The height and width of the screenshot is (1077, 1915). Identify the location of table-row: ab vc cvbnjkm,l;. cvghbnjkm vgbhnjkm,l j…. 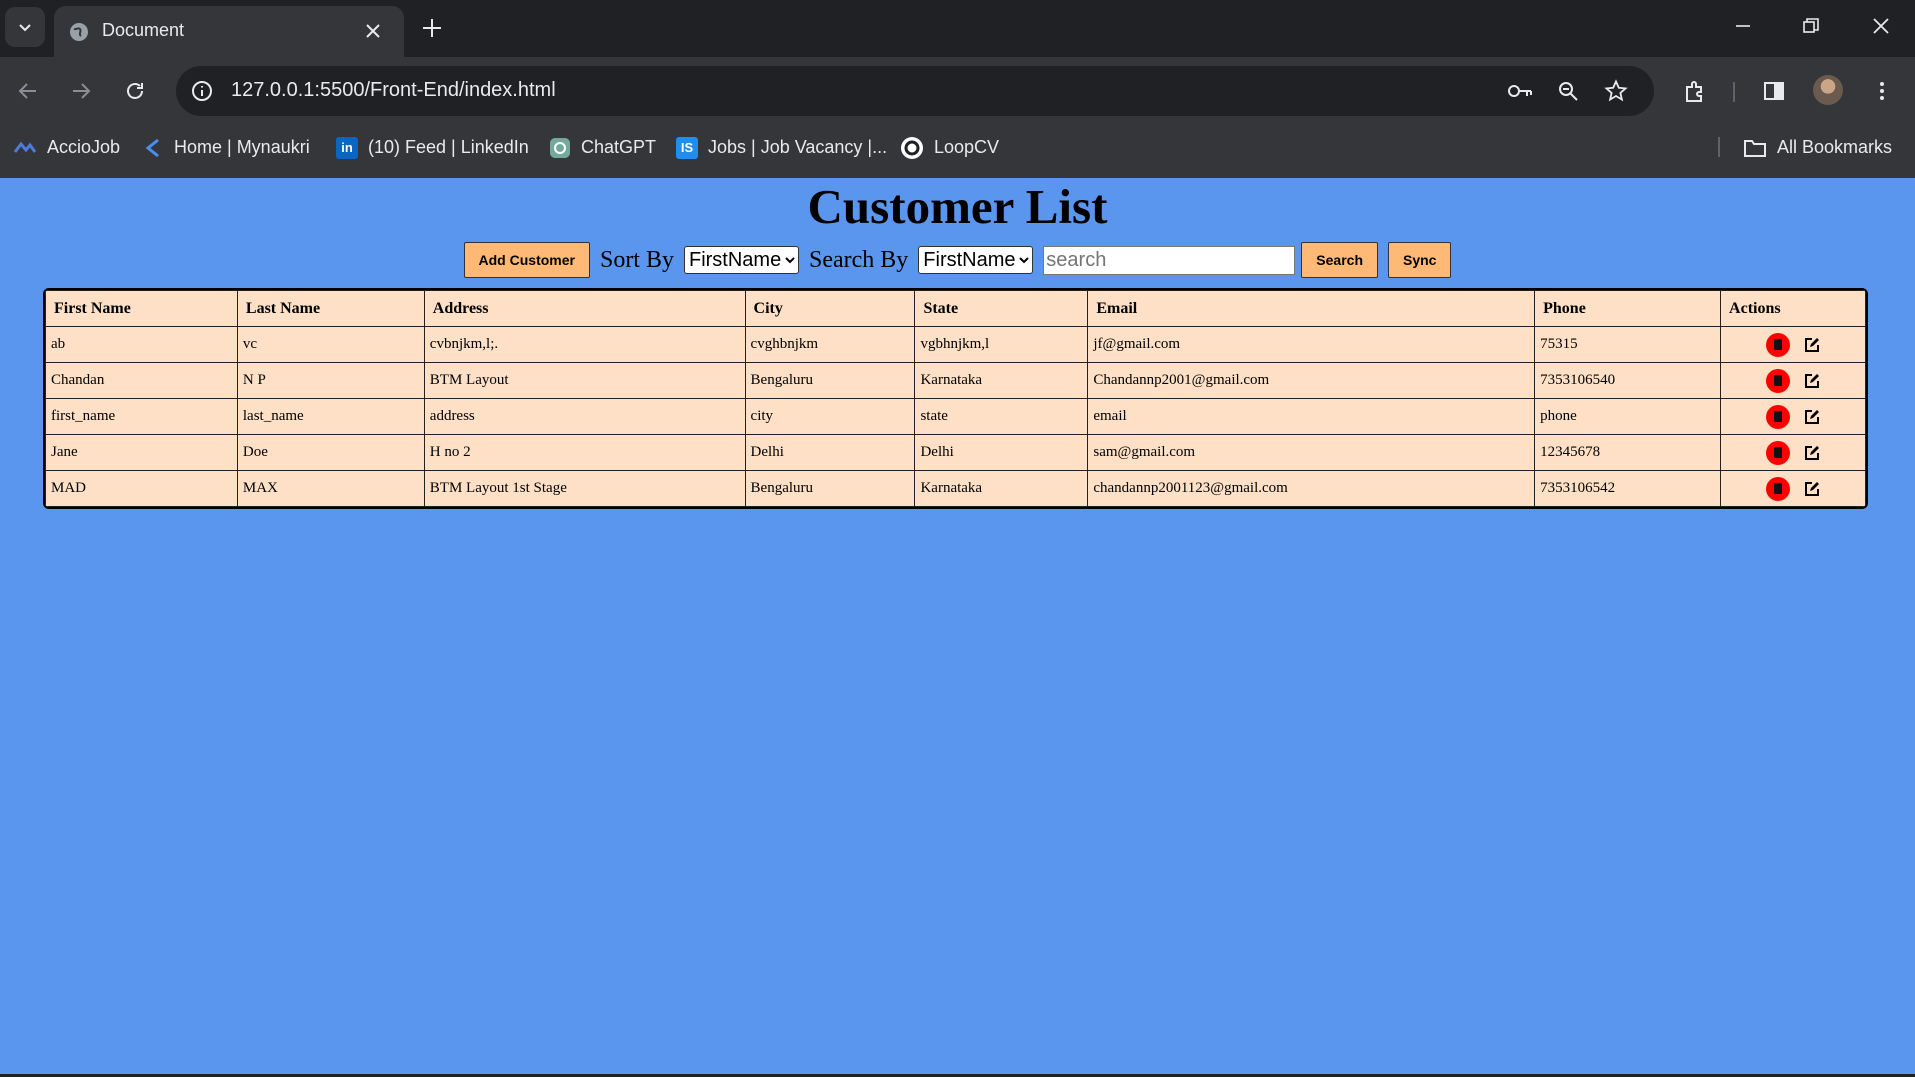
(955, 344).